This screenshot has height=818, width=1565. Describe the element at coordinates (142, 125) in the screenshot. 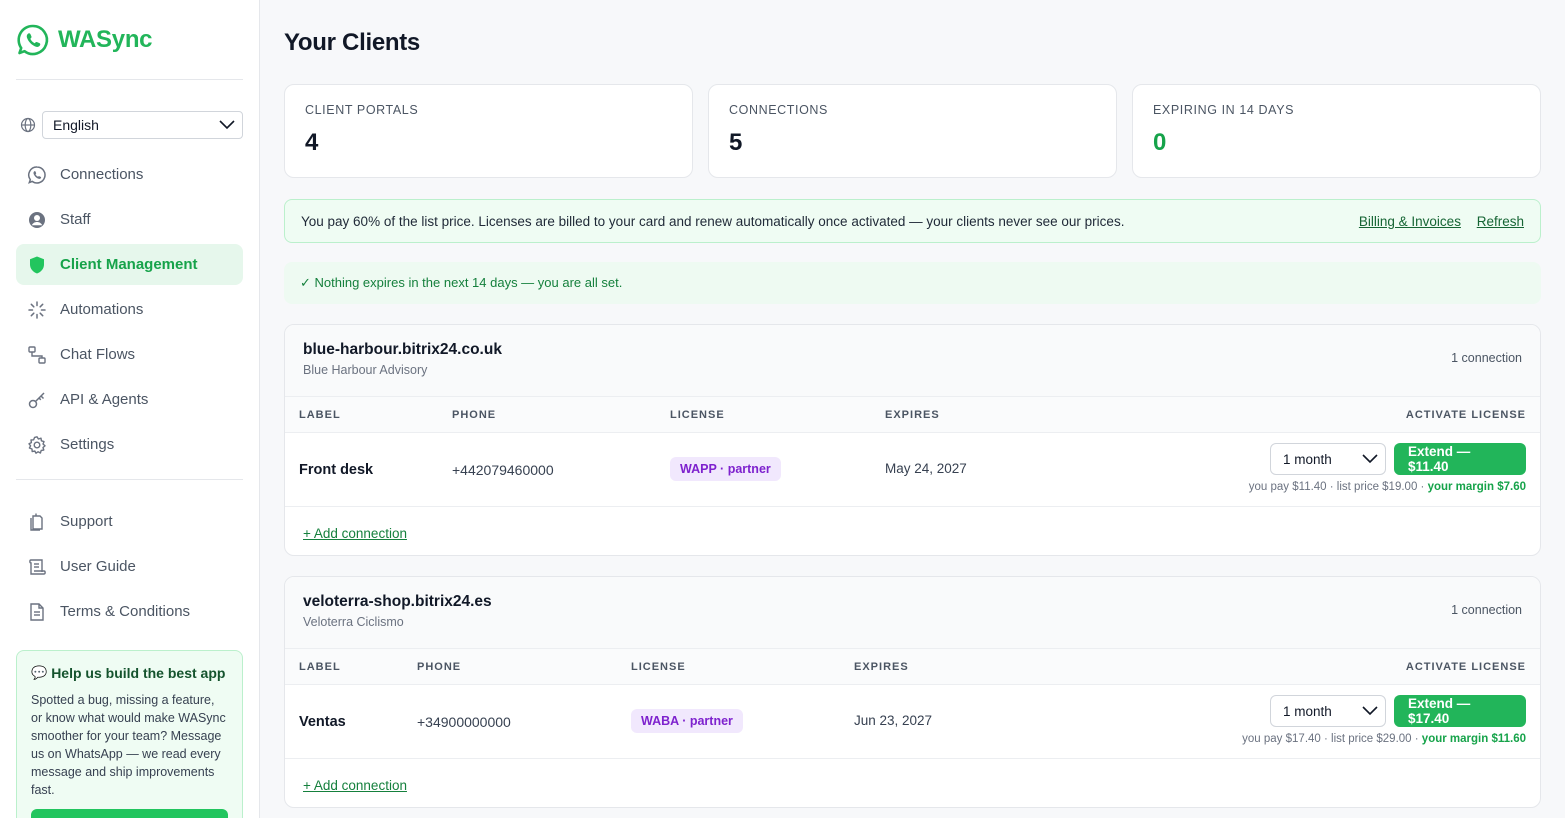

I see `language-select: English` at that location.